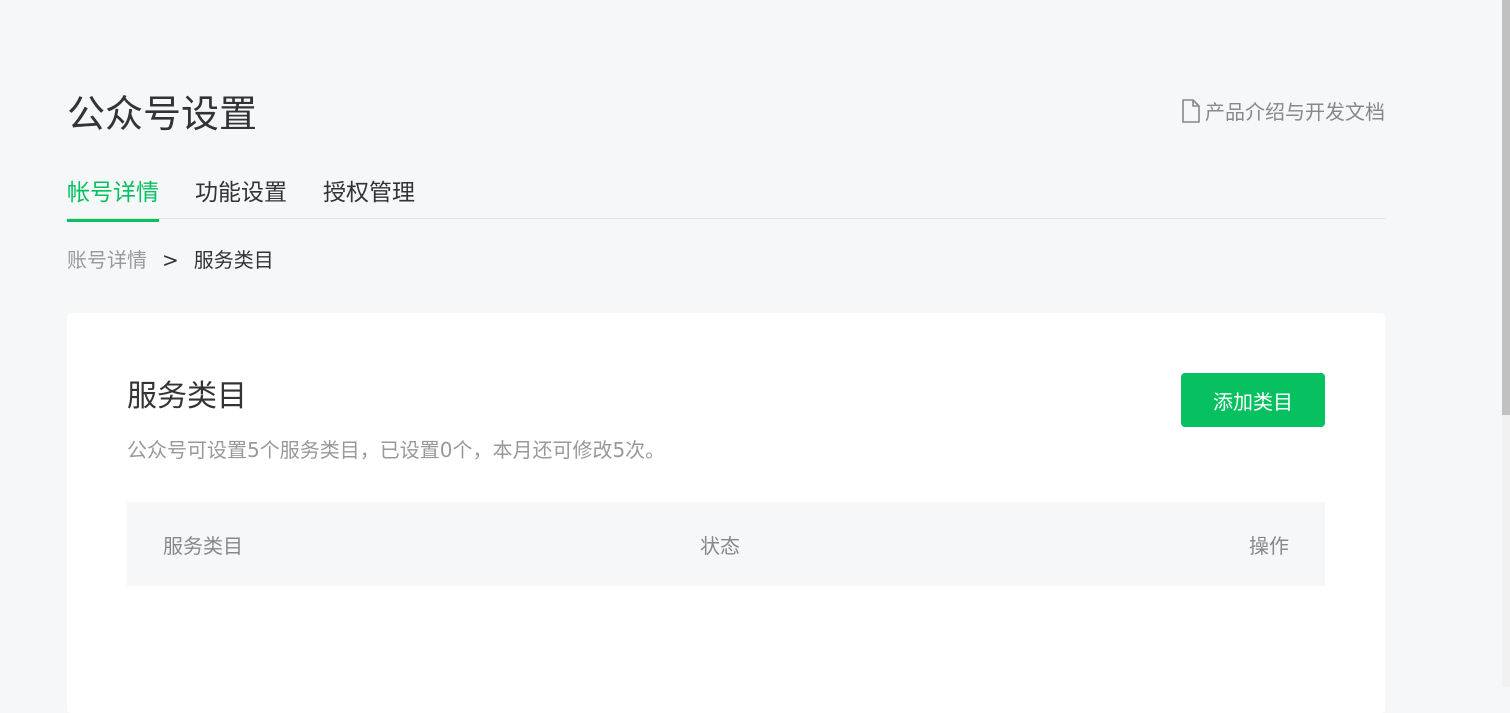  What do you see at coordinates (726, 114) in the screenshot?
I see `page-header: 公众号设置 产品介绍与开发文档` at bounding box center [726, 114].